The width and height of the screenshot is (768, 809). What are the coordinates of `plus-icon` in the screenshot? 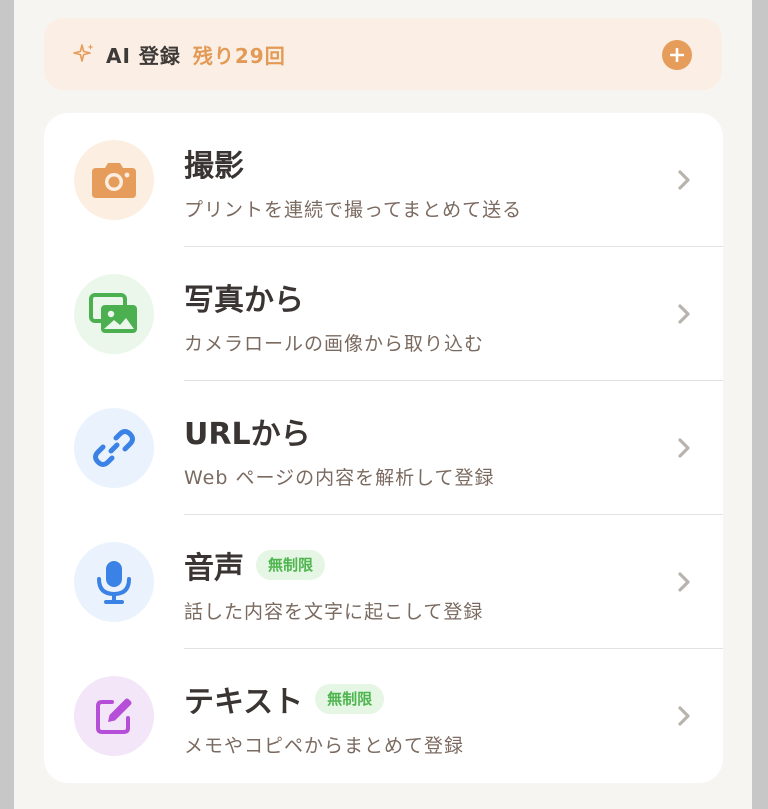 It's located at (677, 55).